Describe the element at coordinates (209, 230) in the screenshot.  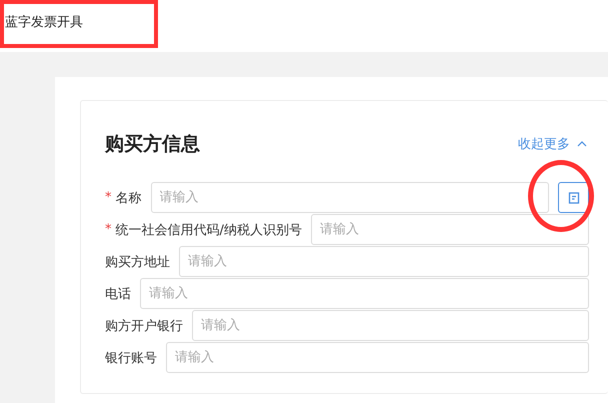
I see `field-label: 统一社会信用代码/纳税人识别号` at that location.